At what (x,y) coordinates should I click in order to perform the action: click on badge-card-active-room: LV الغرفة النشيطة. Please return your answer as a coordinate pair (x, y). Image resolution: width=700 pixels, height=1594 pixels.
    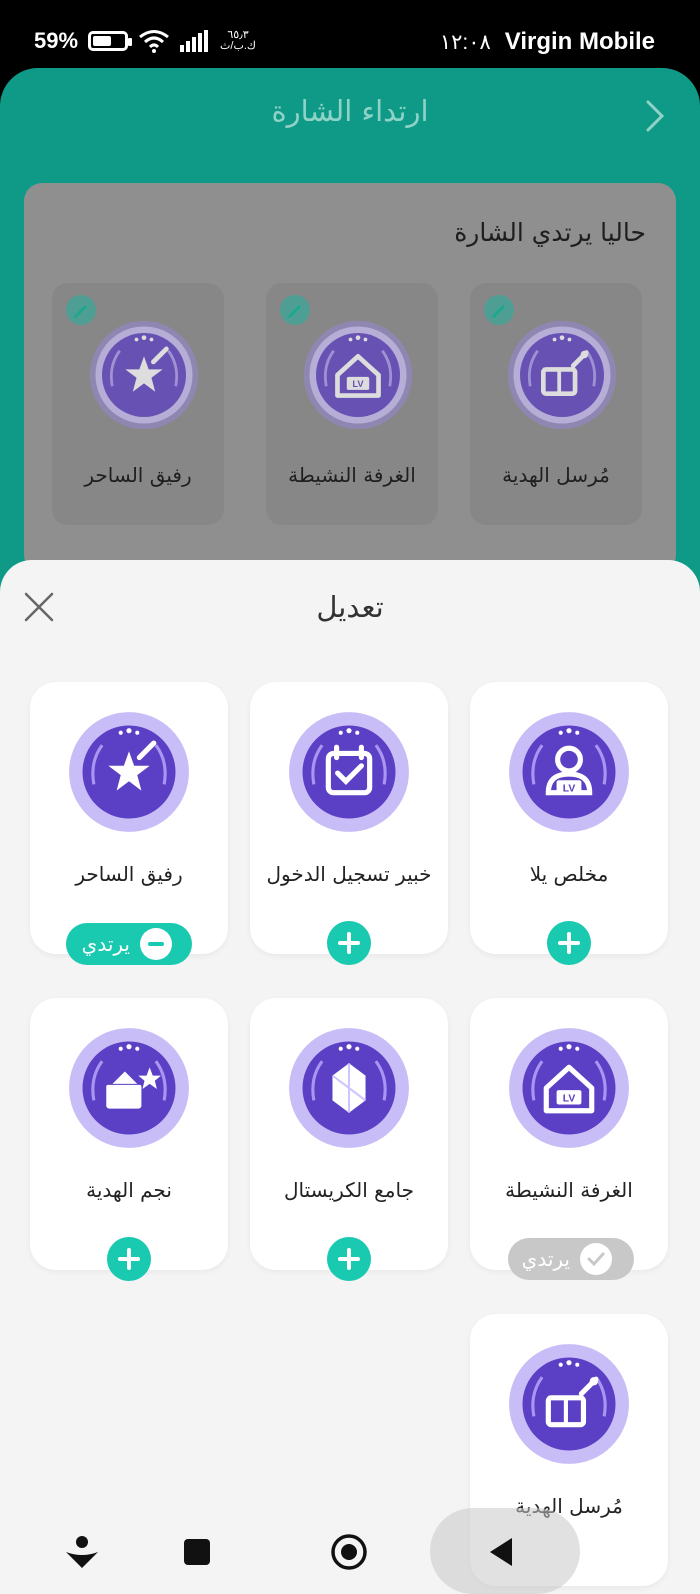
    Looking at the image, I should click on (569, 1134).